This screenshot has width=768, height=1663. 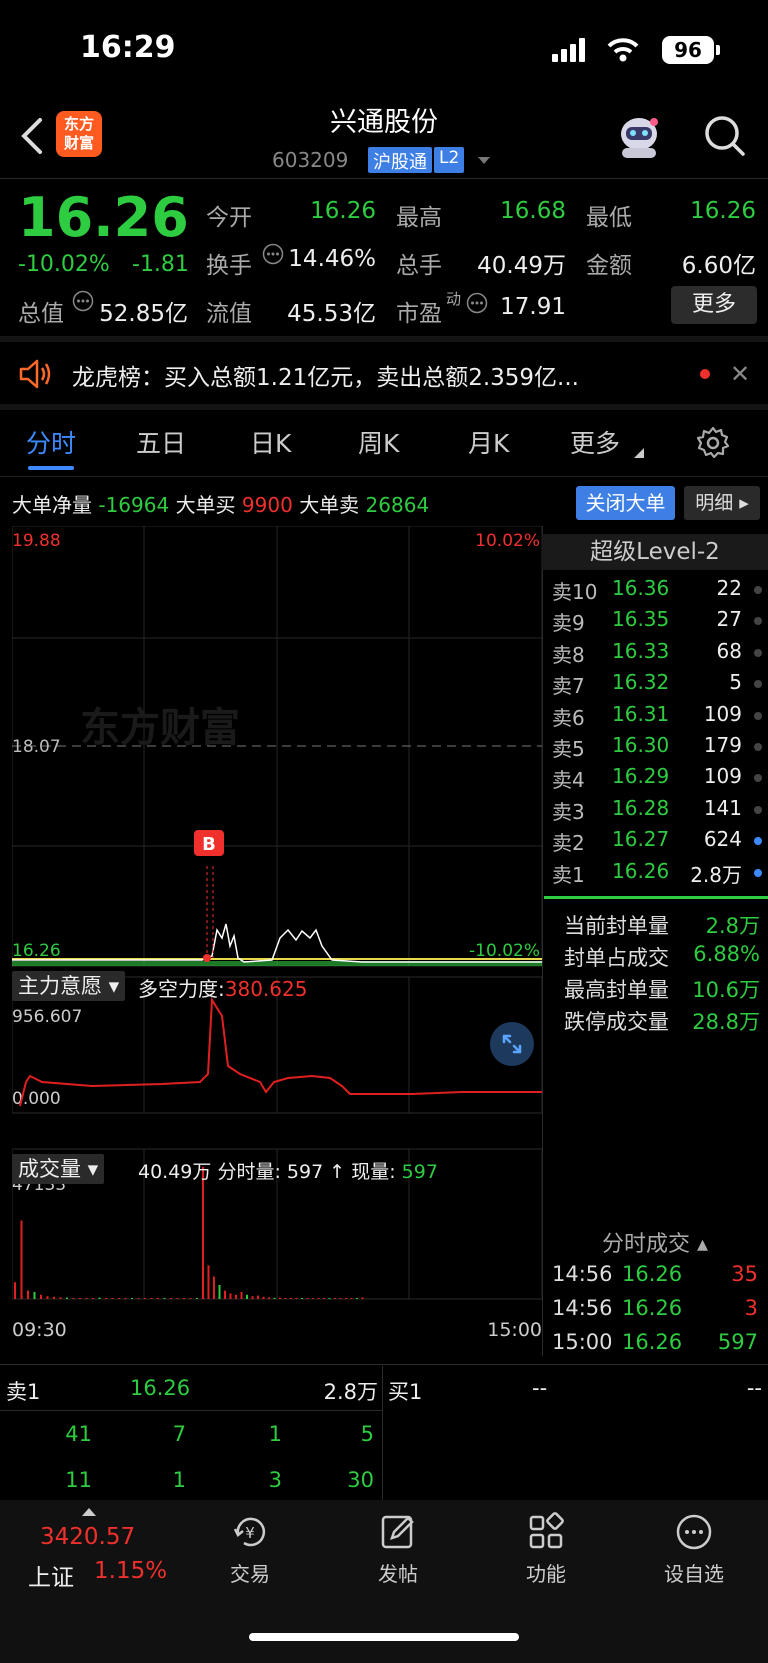 What do you see at coordinates (655, 552) in the screenshot?
I see `level2-title: 超级Level-2` at bounding box center [655, 552].